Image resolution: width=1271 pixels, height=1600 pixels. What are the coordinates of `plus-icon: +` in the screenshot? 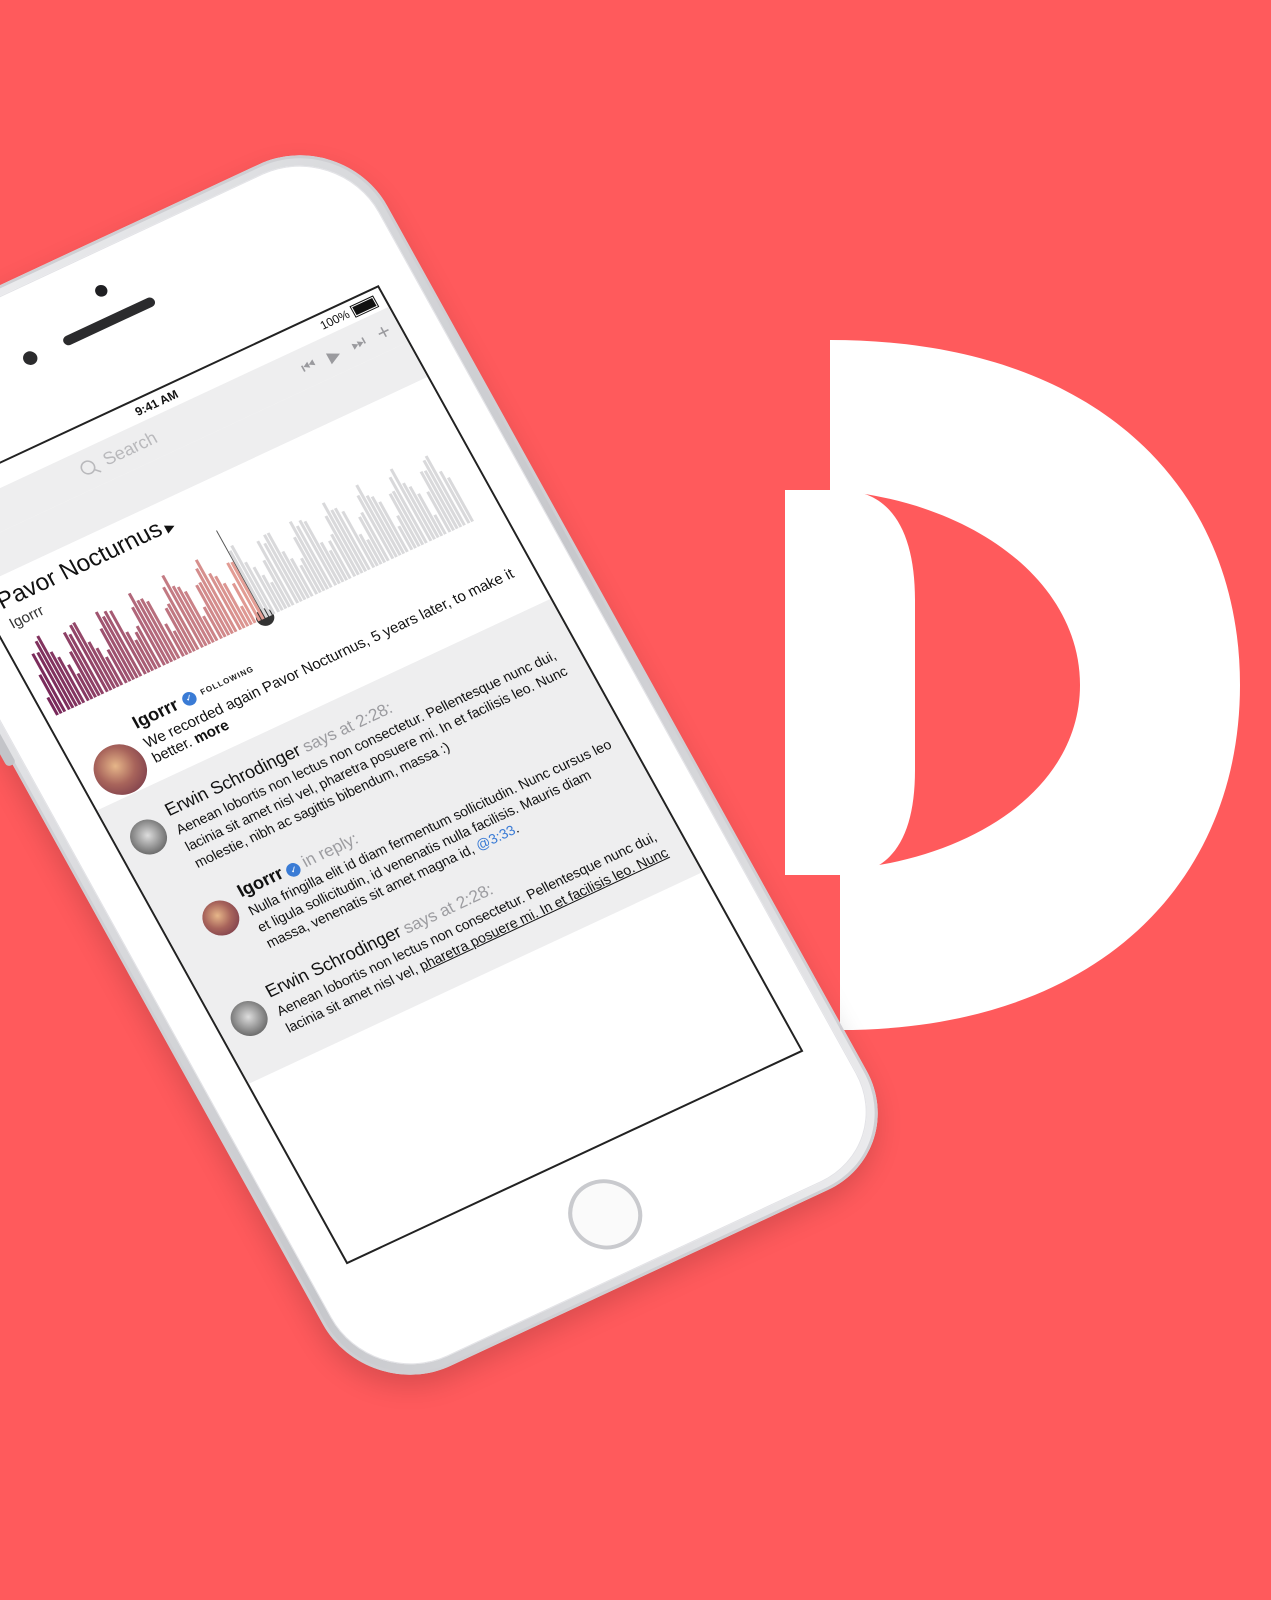 It's located at (384, 332).